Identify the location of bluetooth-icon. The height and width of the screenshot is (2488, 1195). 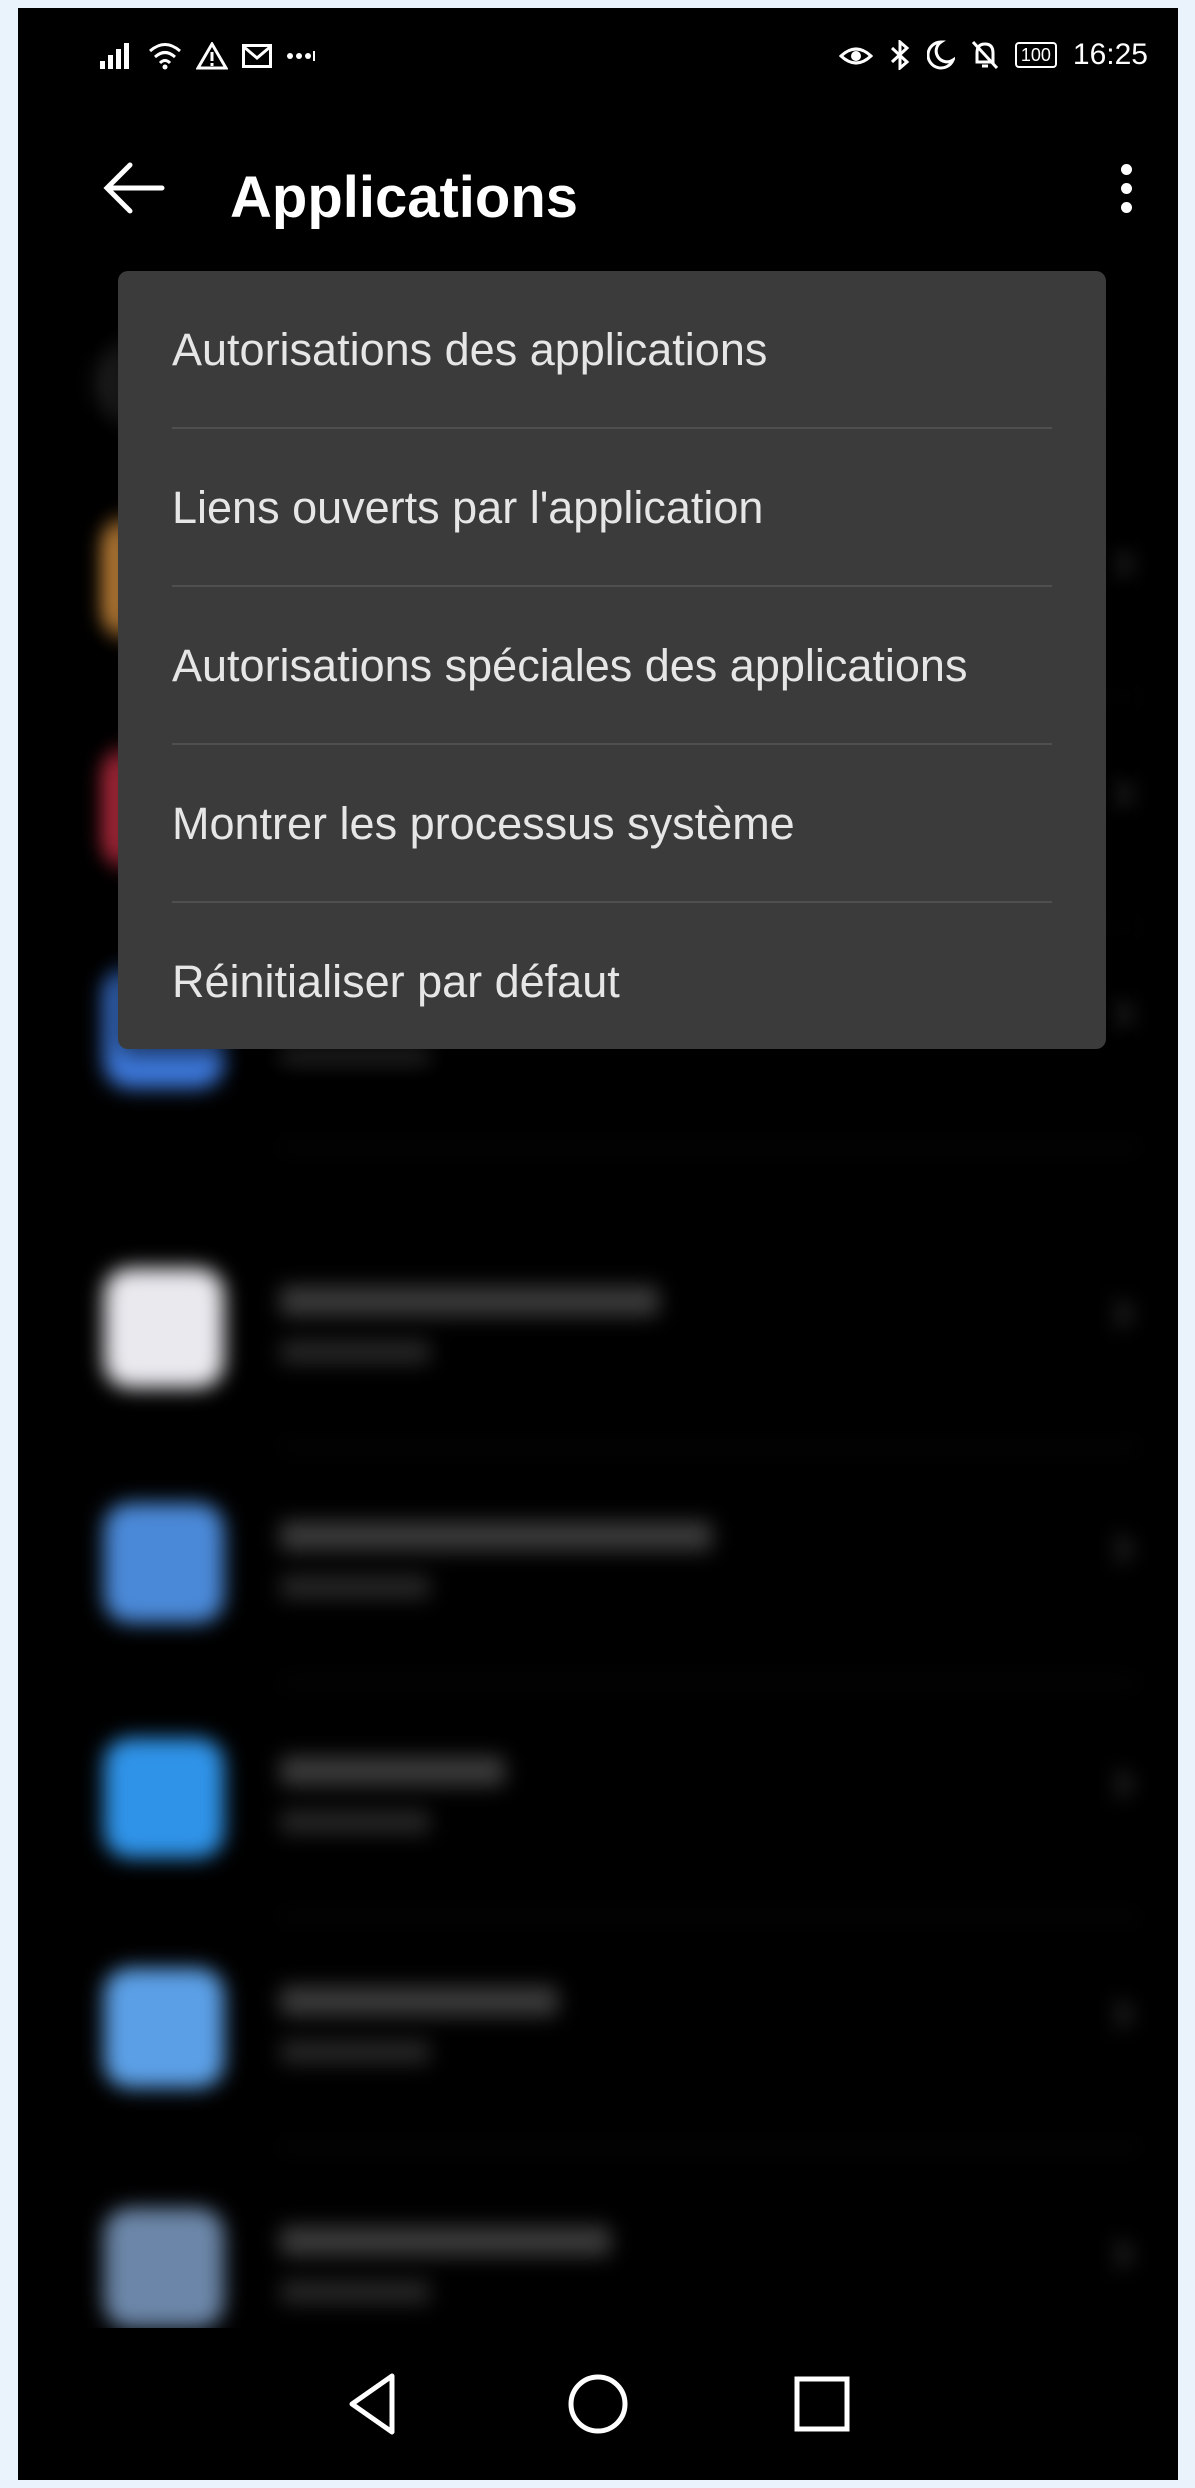
(900, 55).